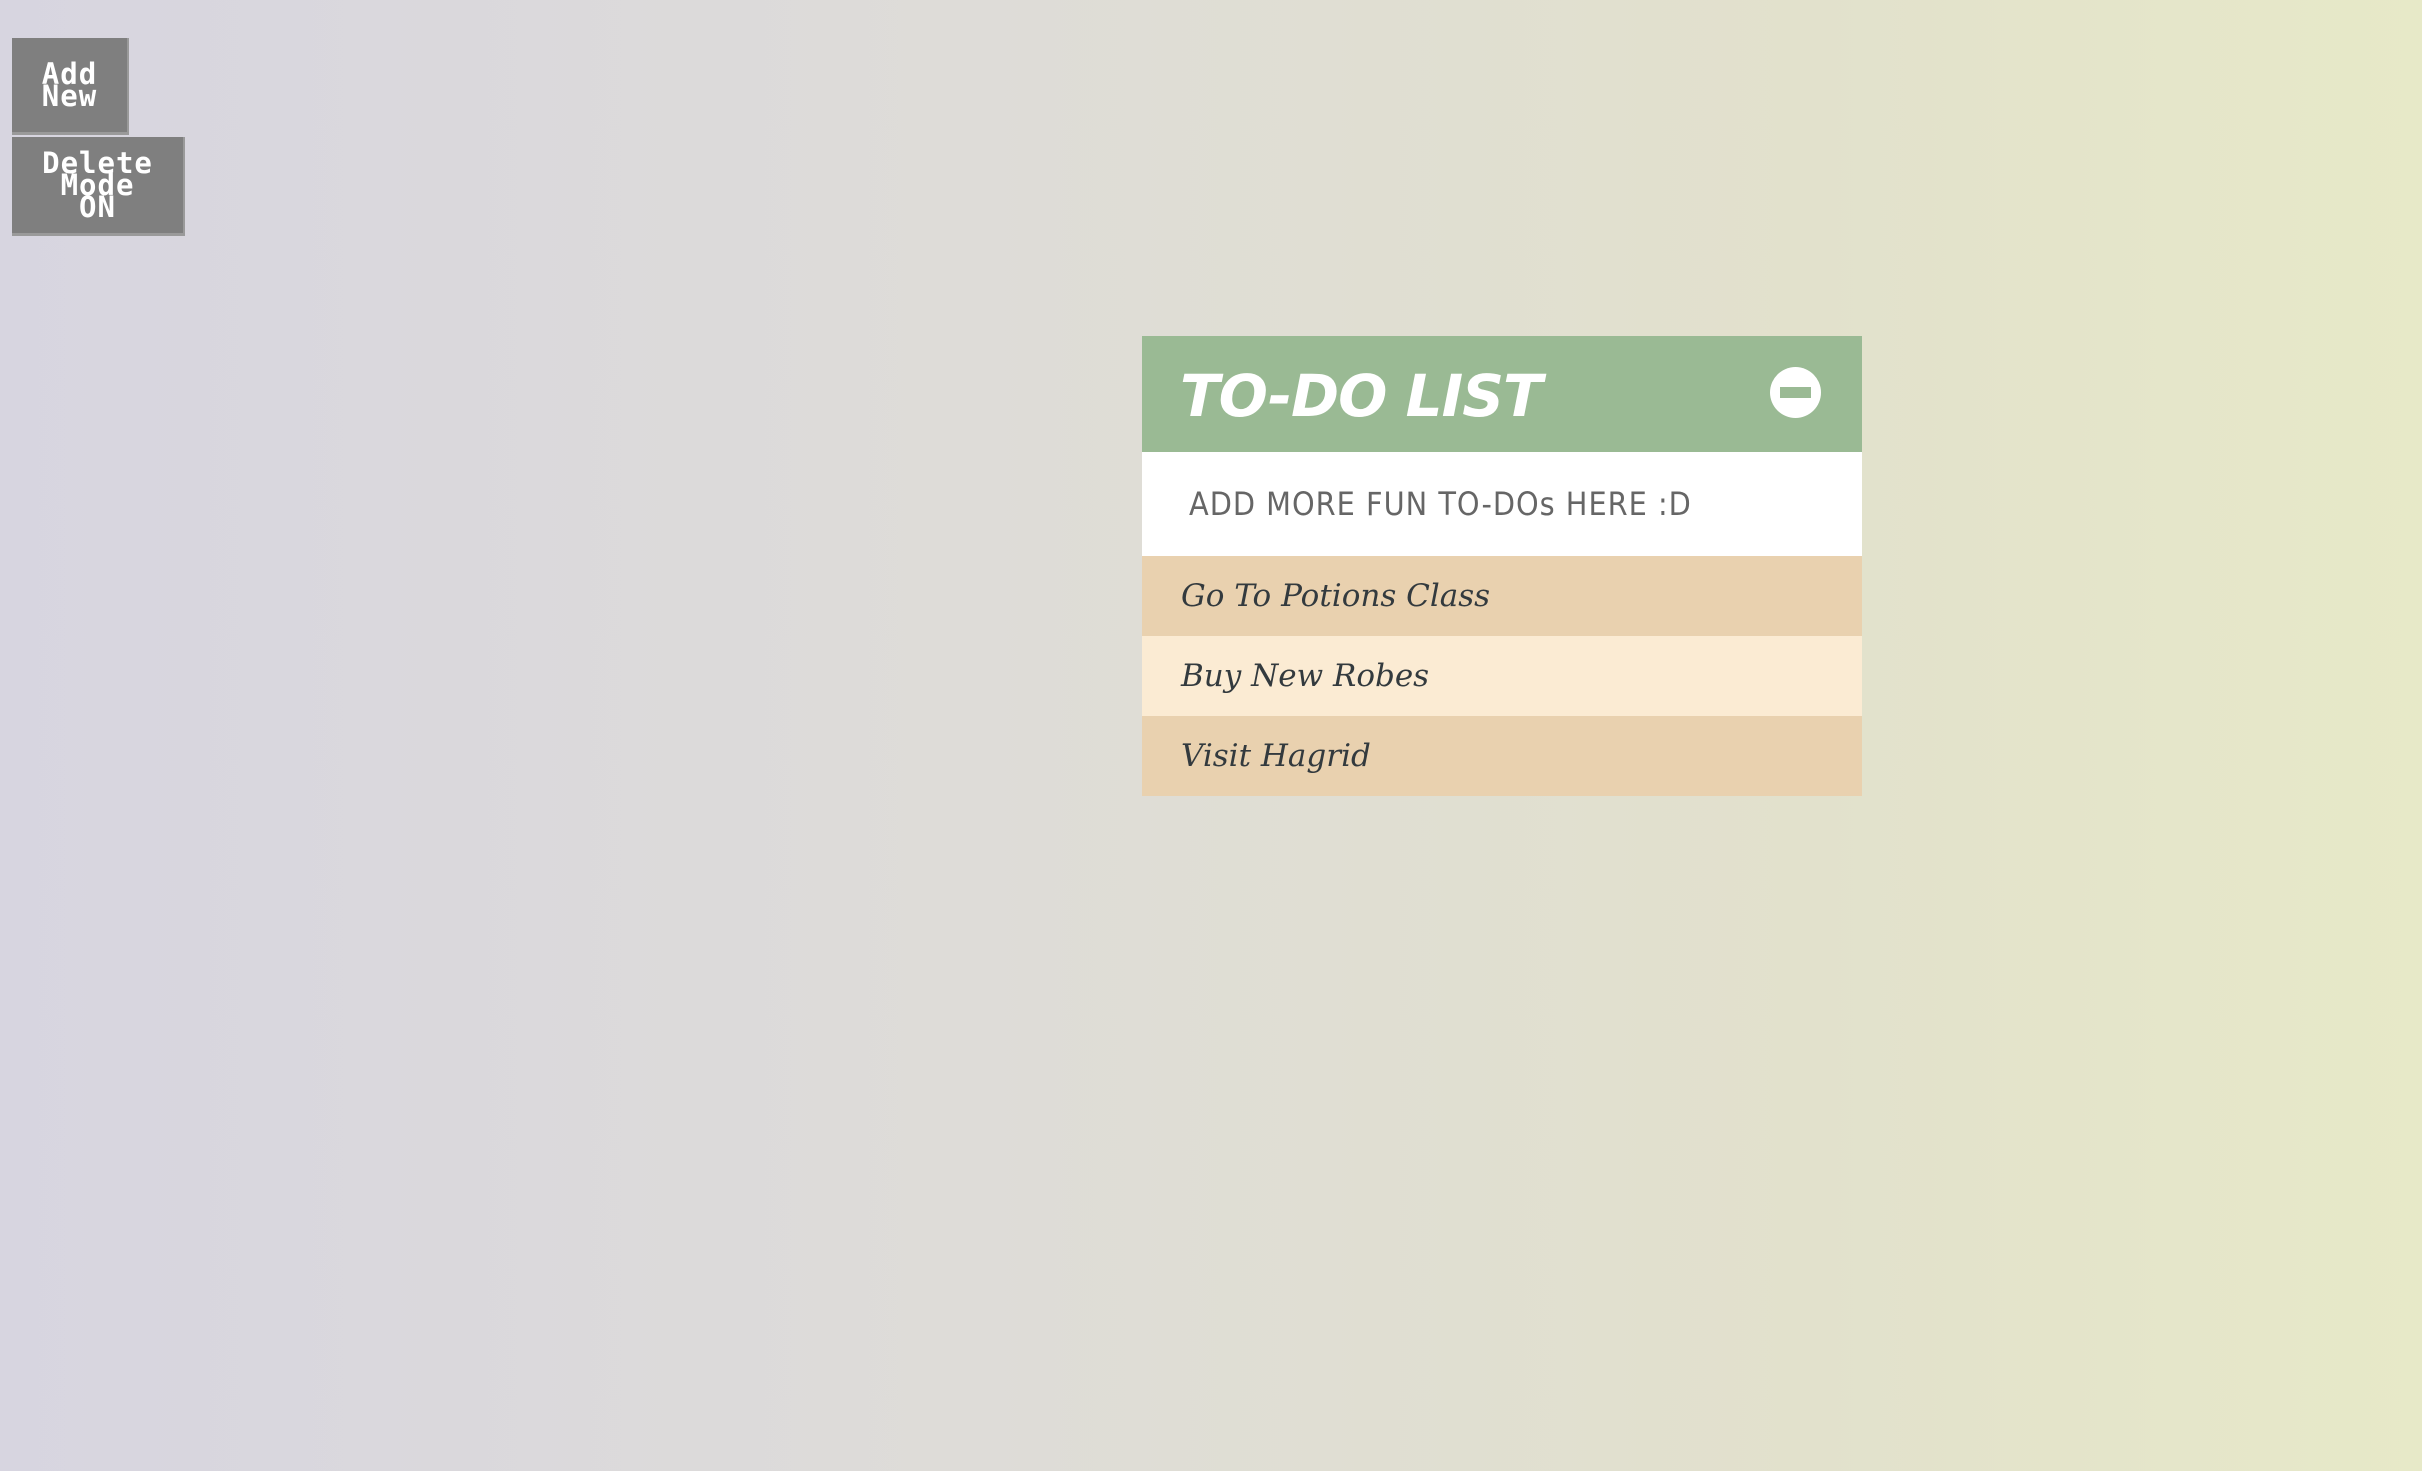 The image size is (2422, 1471). Describe the element at coordinates (70, 86) in the screenshot. I see `add-new-button: Add New` at that location.